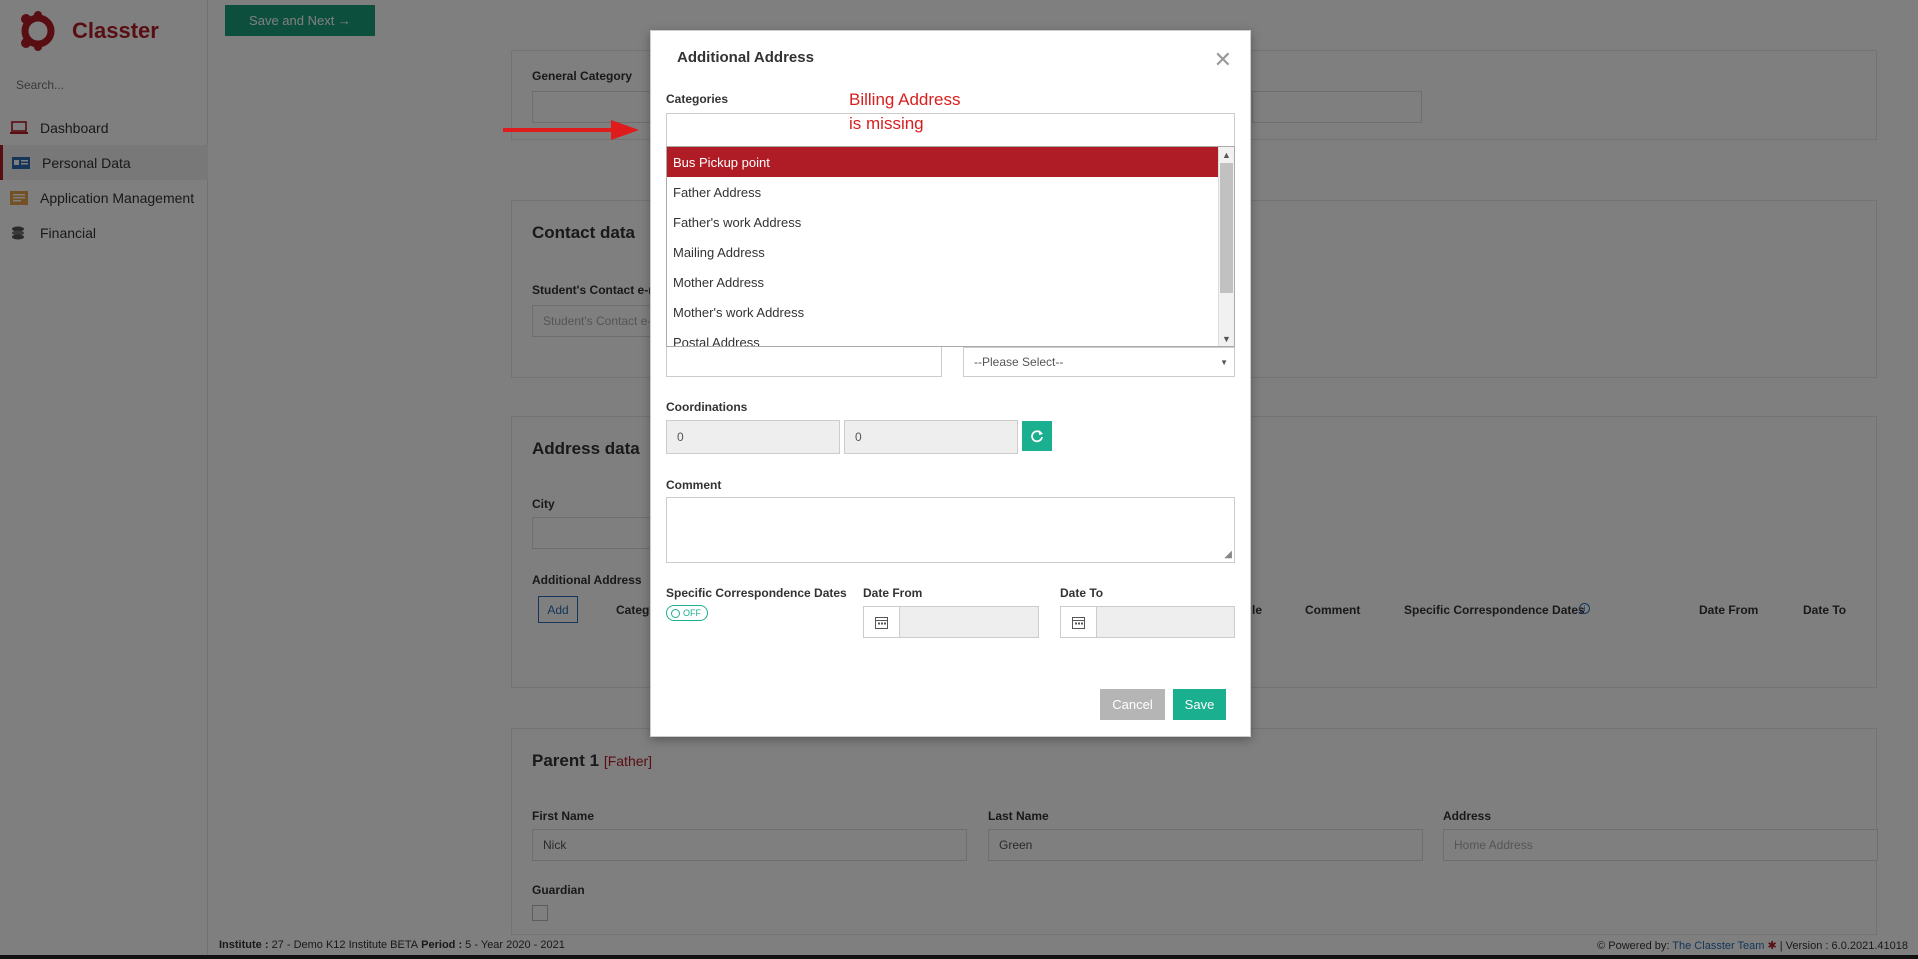 The width and height of the screenshot is (1918, 959). What do you see at coordinates (804, 362) in the screenshot?
I see `address-input` at bounding box center [804, 362].